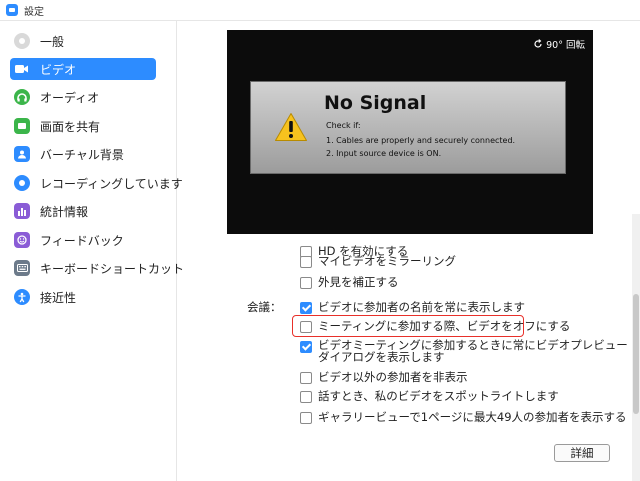 The height and width of the screenshot is (481, 640). What do you see at coordinates (22, 97) in the screenshot?
I see `headphones-icon` at bounding box center [22, 97].